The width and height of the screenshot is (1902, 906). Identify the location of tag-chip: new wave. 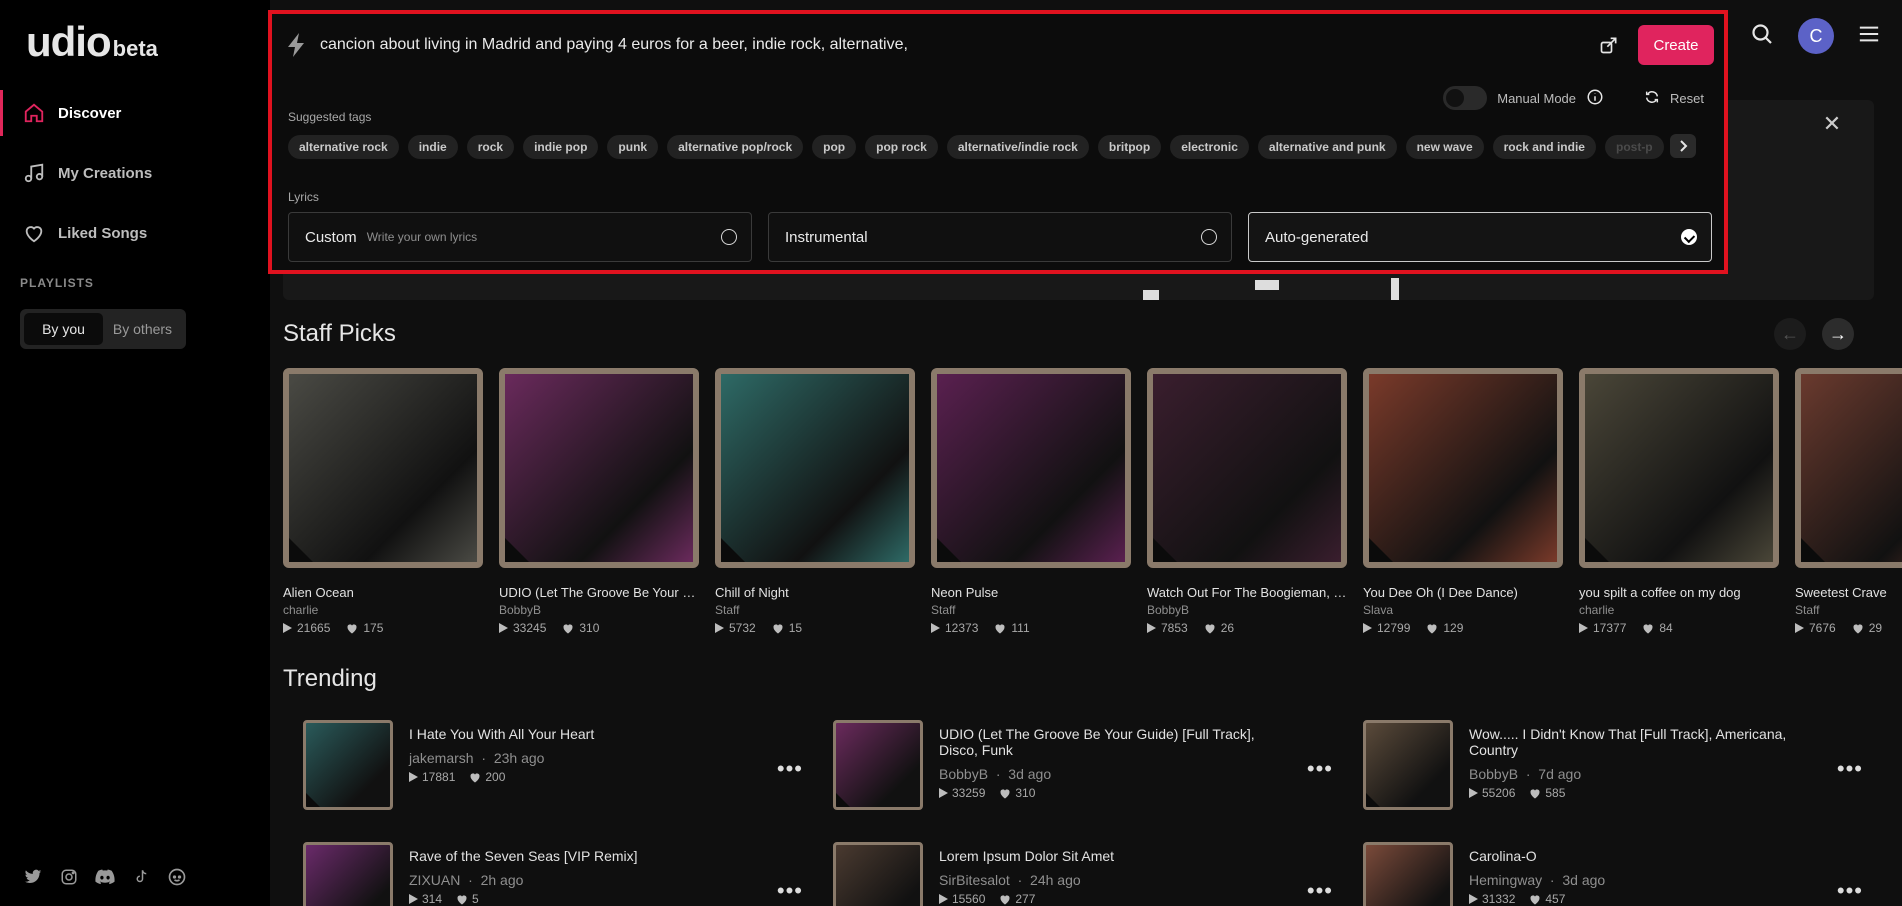
(1444, 147).